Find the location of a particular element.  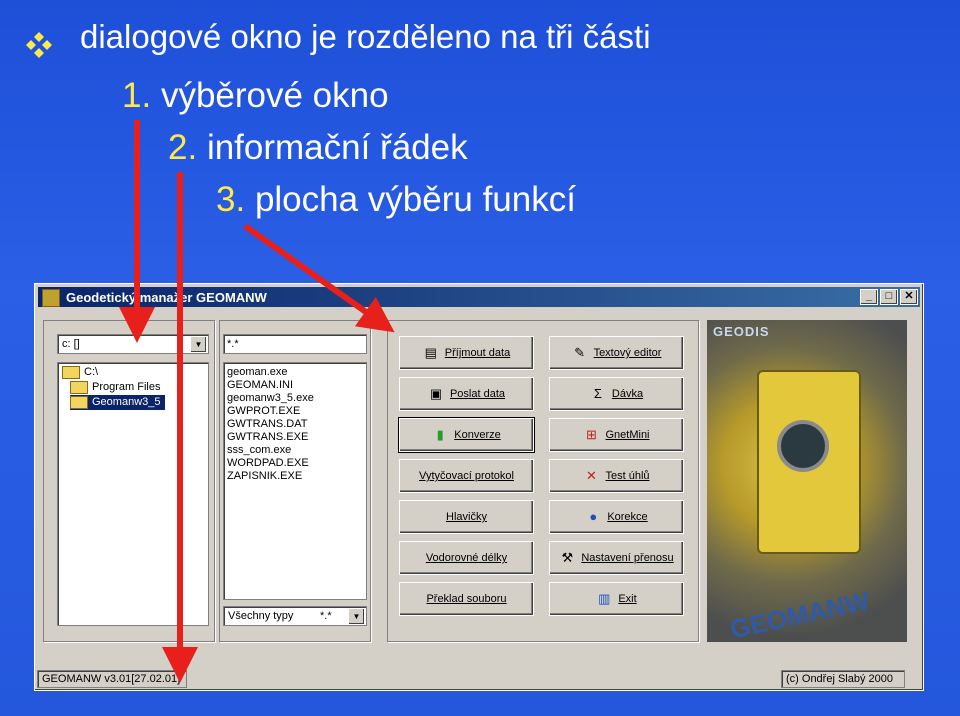

list-item-function-area: 3. plocha výběru funkcí is located at coordinates (396, 200).